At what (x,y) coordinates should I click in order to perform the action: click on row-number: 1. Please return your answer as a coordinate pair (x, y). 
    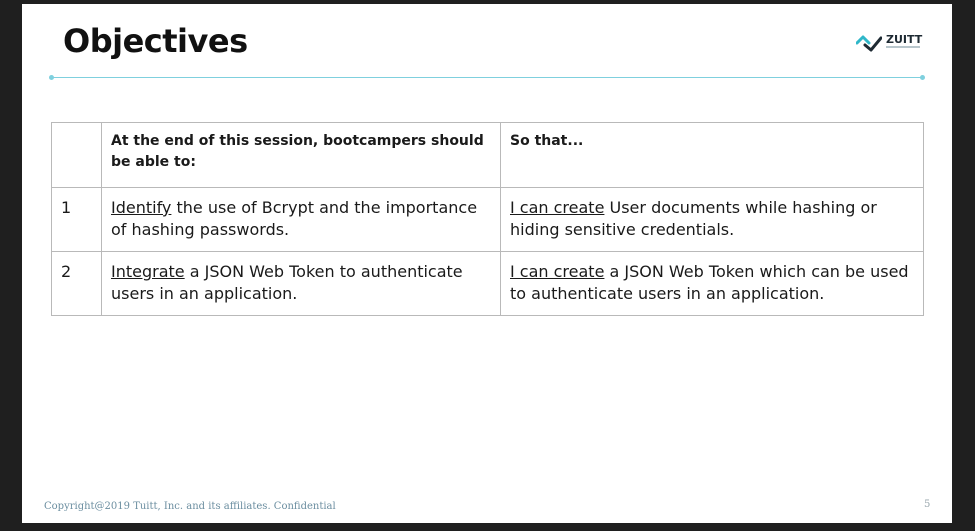
    Looking at the image, I should click on (76, 219).